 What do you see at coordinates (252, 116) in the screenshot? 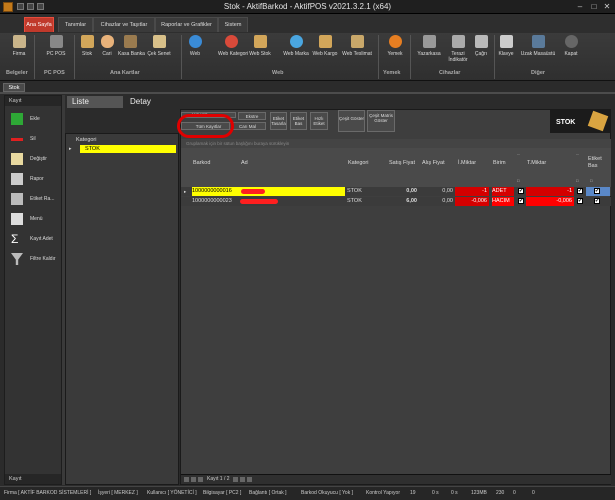
I see `ekstre-button: Ekstre` at bounding box center [252, 116].